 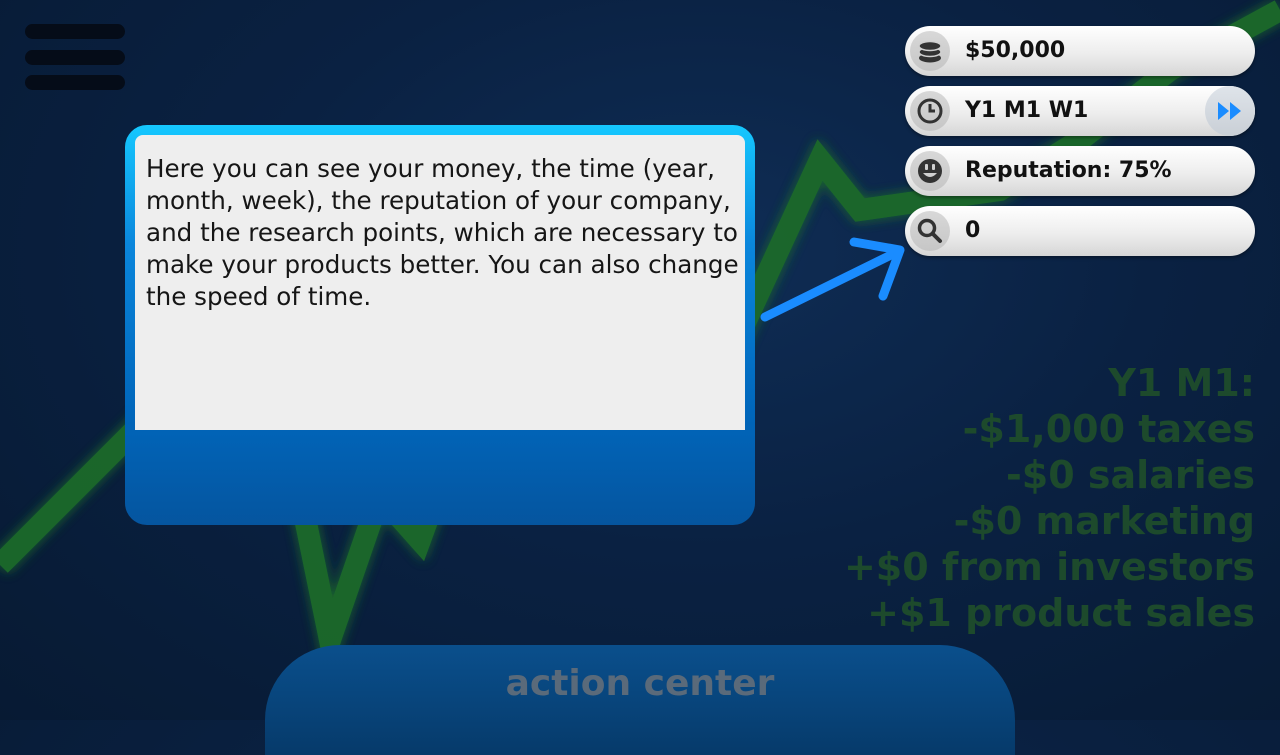 I want to click on tutorial-arrow-icon, so click(x=832, y=279).